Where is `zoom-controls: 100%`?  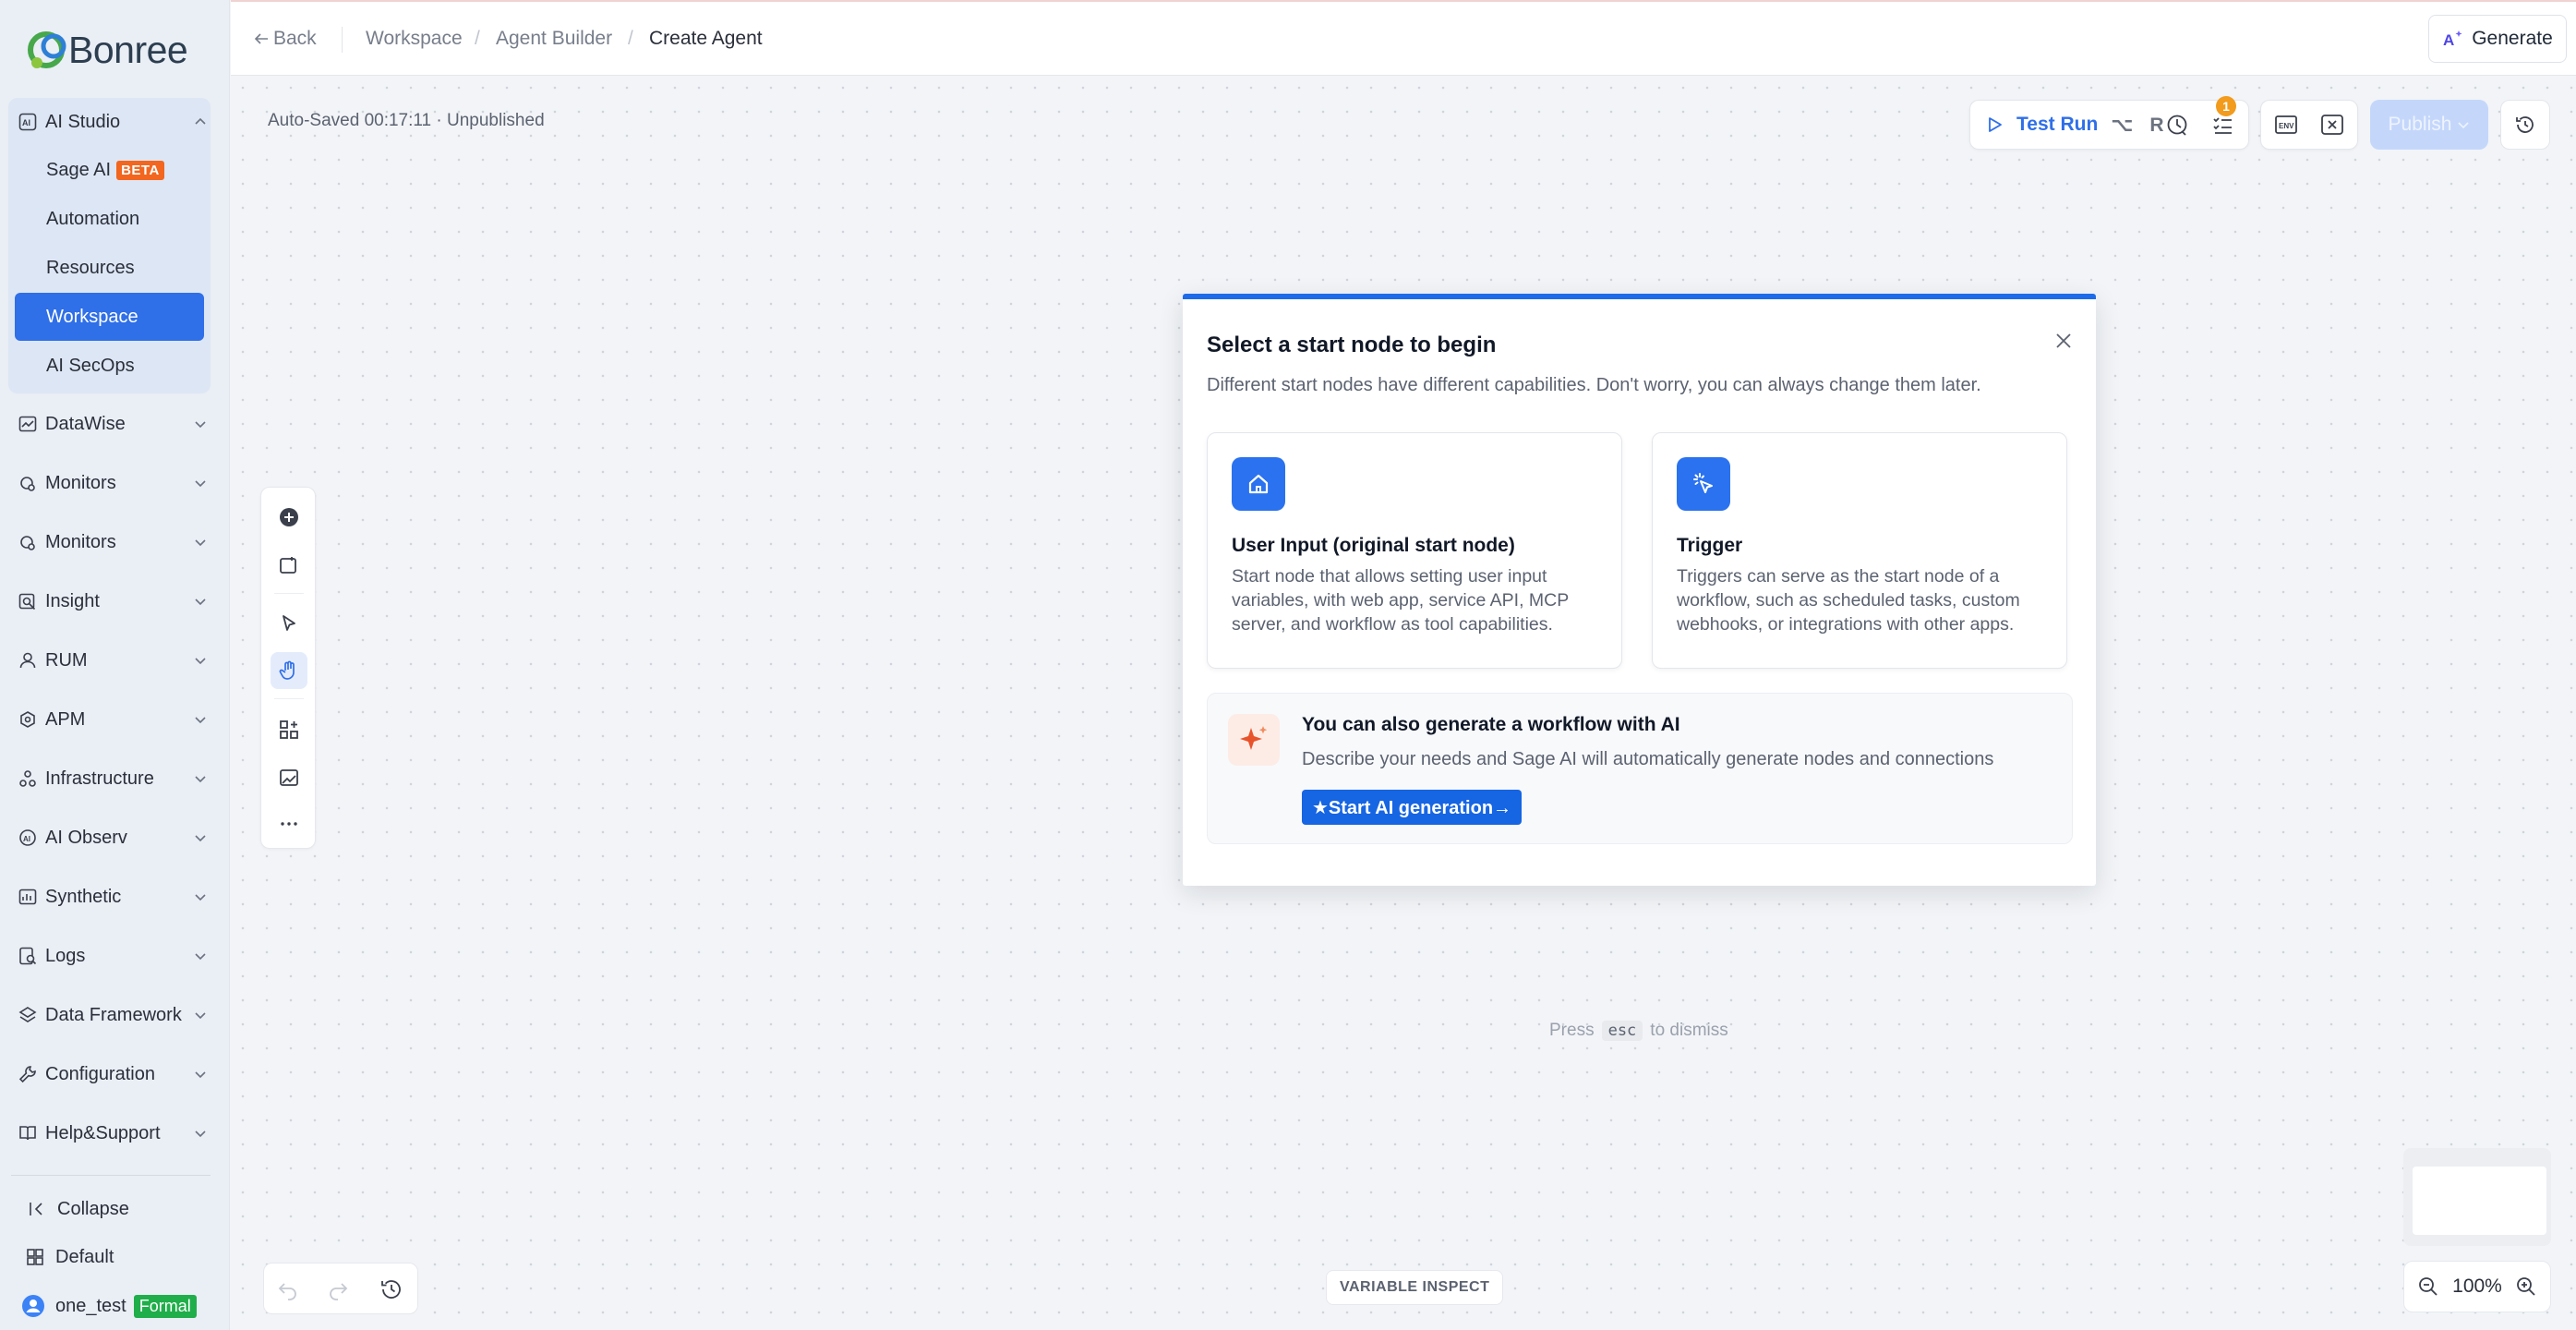
zoom-controls: 100% is located at coordinates (2477, 1286).